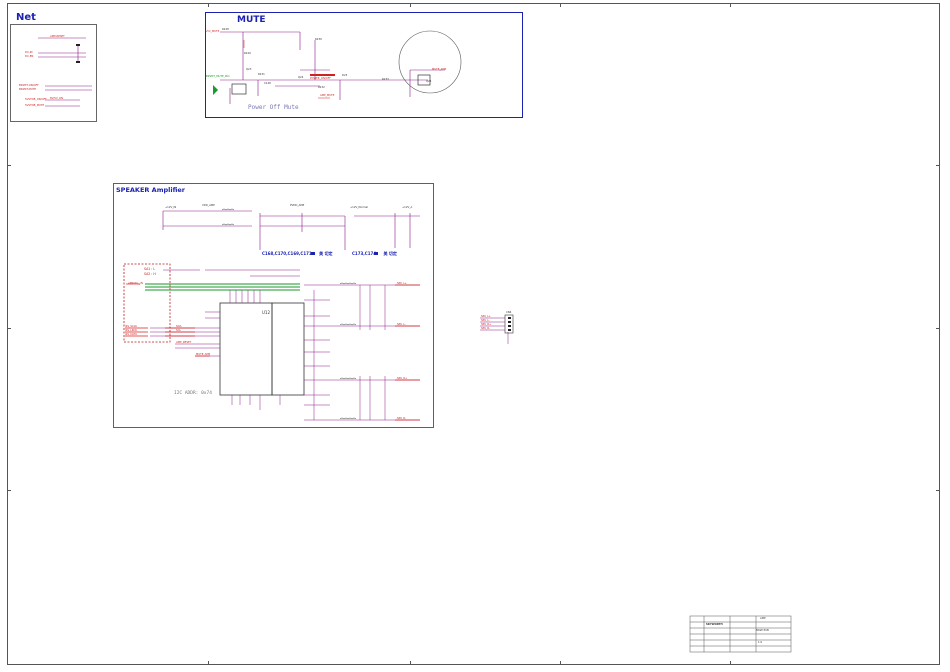 The height and width of the screenshot is (672, 950). I want to click on component-ref: R232, so click(321, 87).